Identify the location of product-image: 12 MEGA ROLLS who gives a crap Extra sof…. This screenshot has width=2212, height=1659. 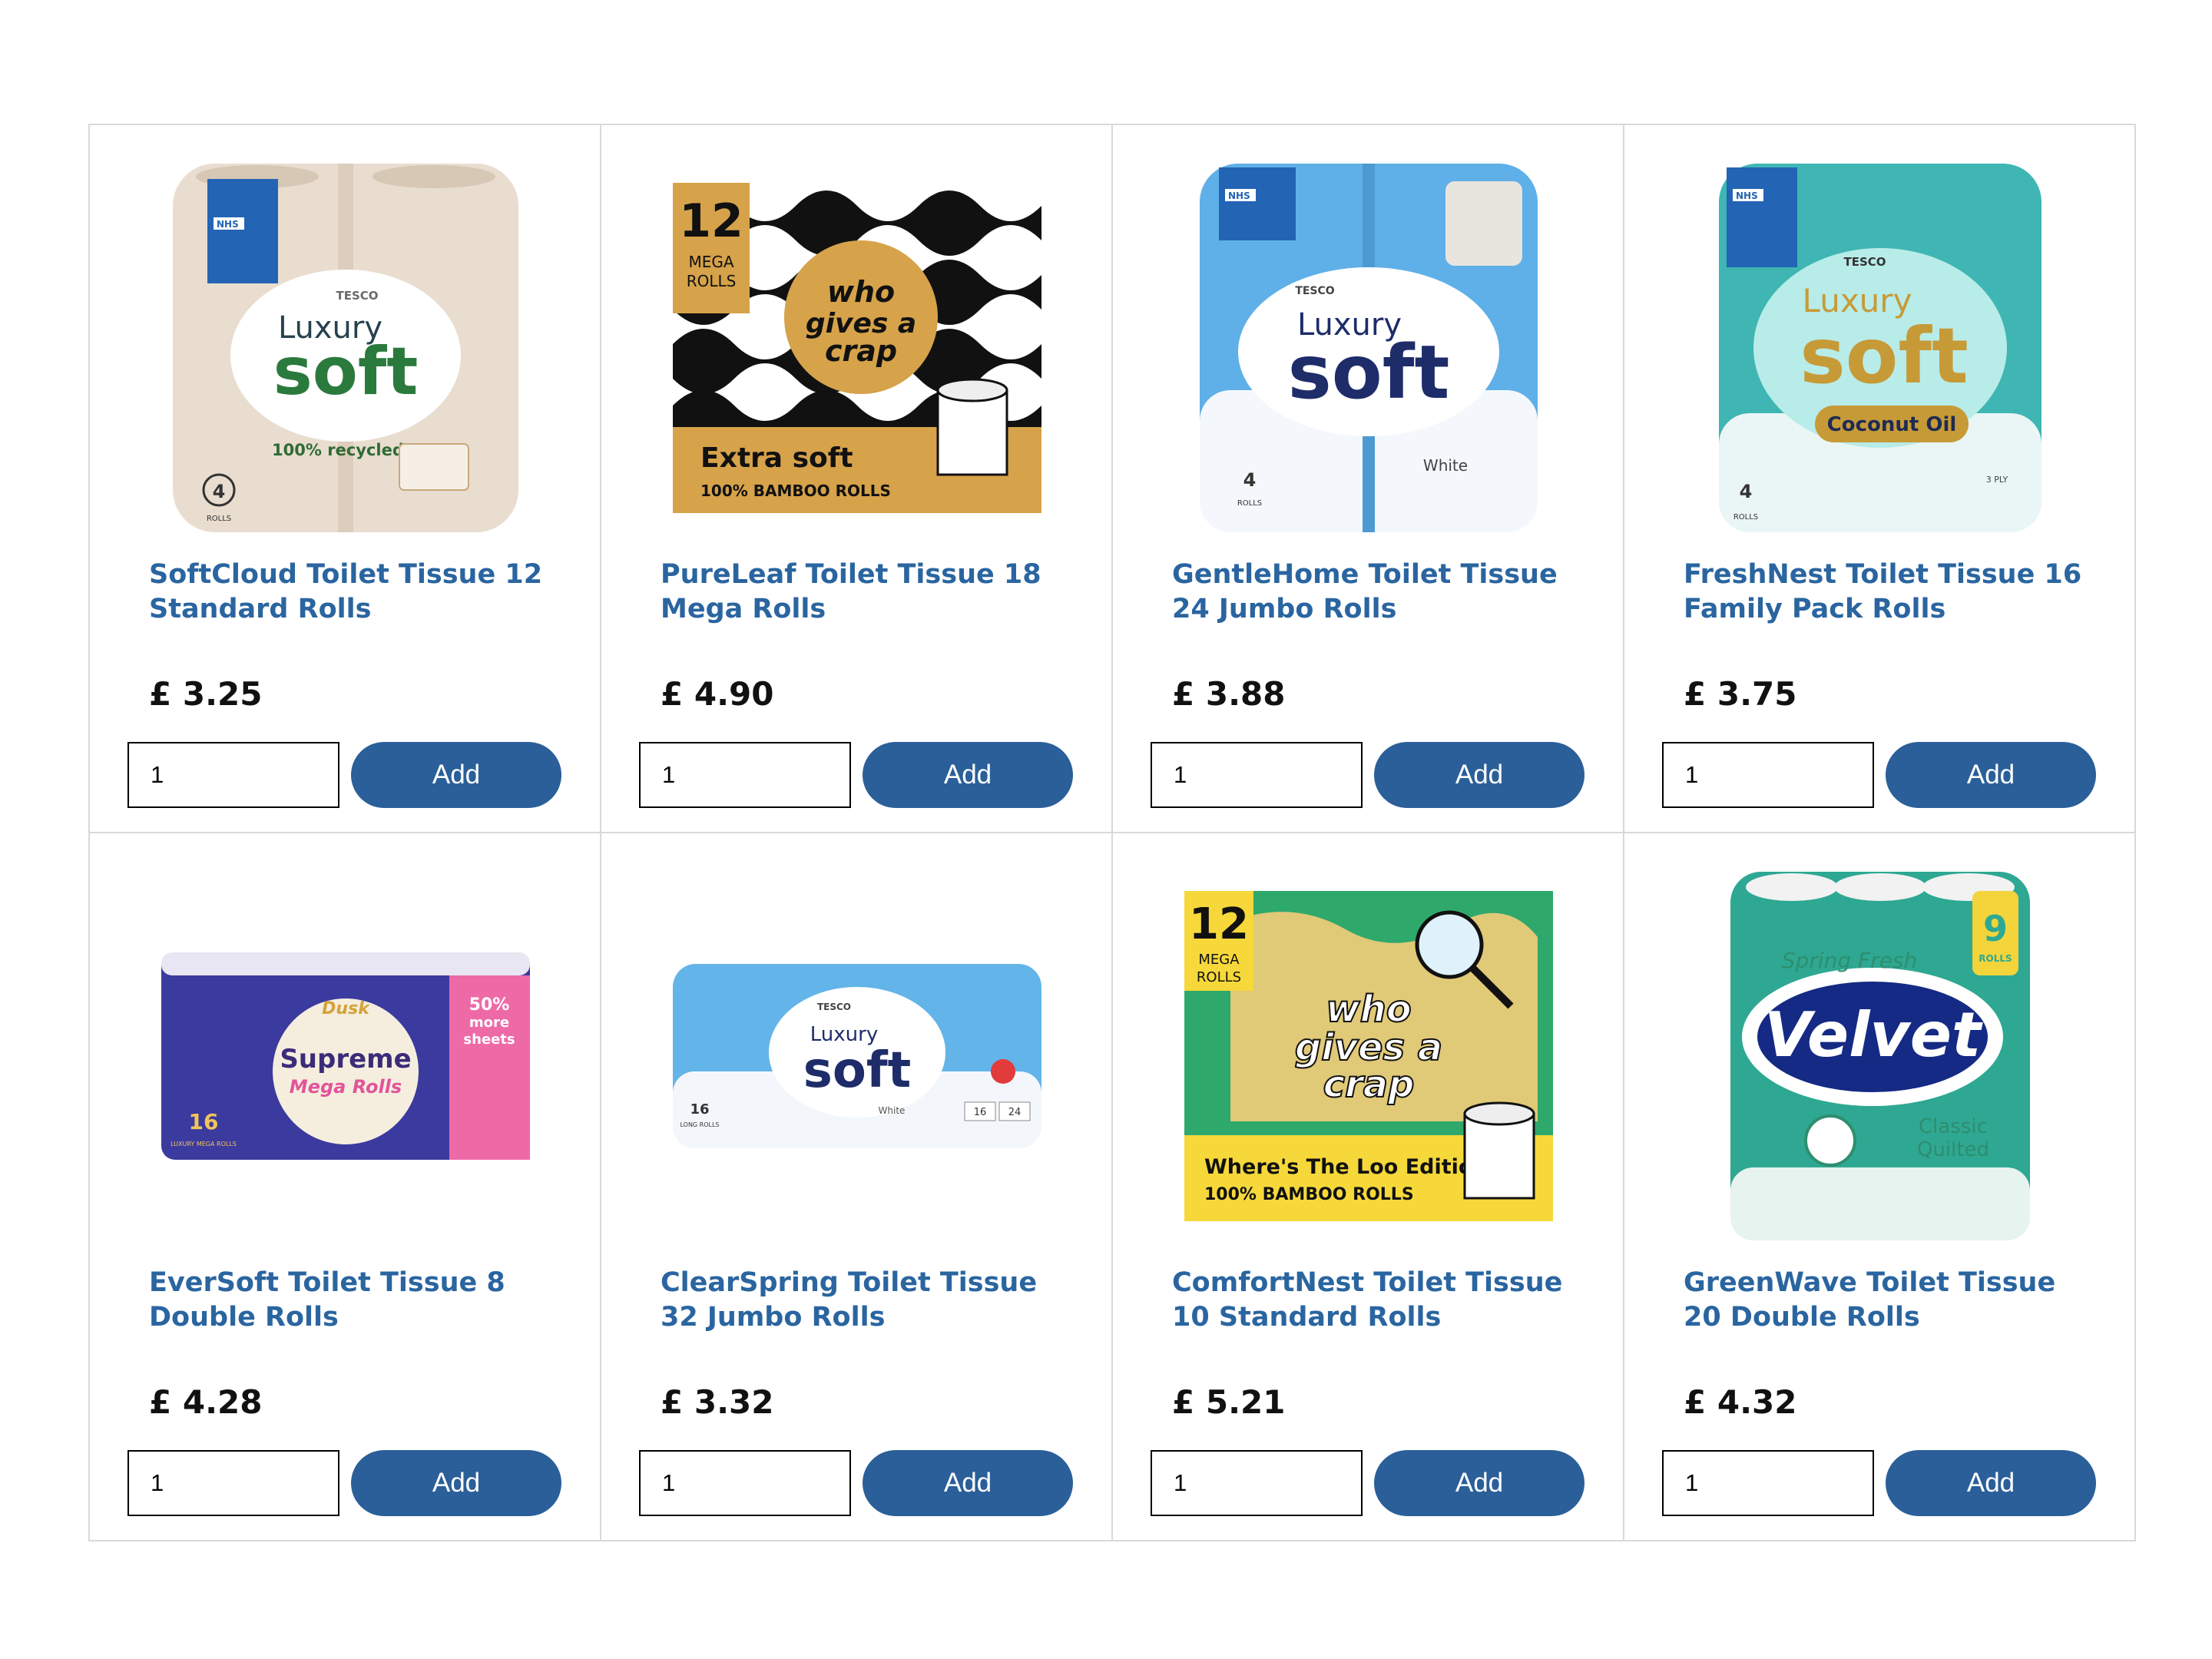
(858, 348).